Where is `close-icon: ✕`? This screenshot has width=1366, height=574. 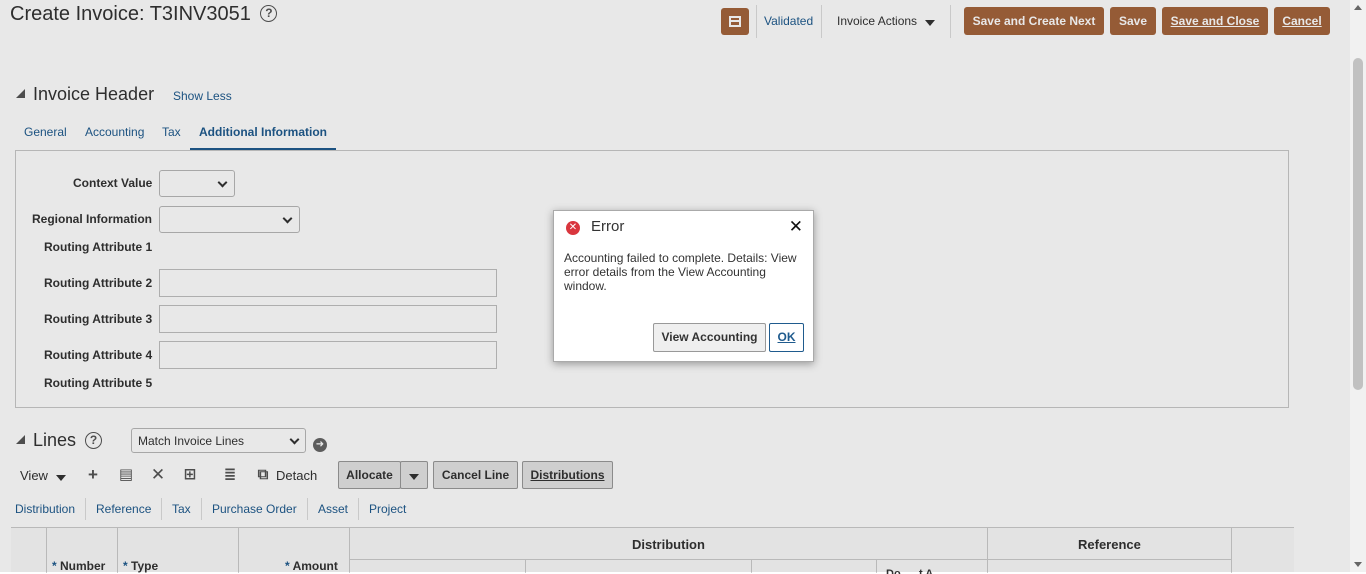
close-icon: ✕ is located at coordinates (796, 227).